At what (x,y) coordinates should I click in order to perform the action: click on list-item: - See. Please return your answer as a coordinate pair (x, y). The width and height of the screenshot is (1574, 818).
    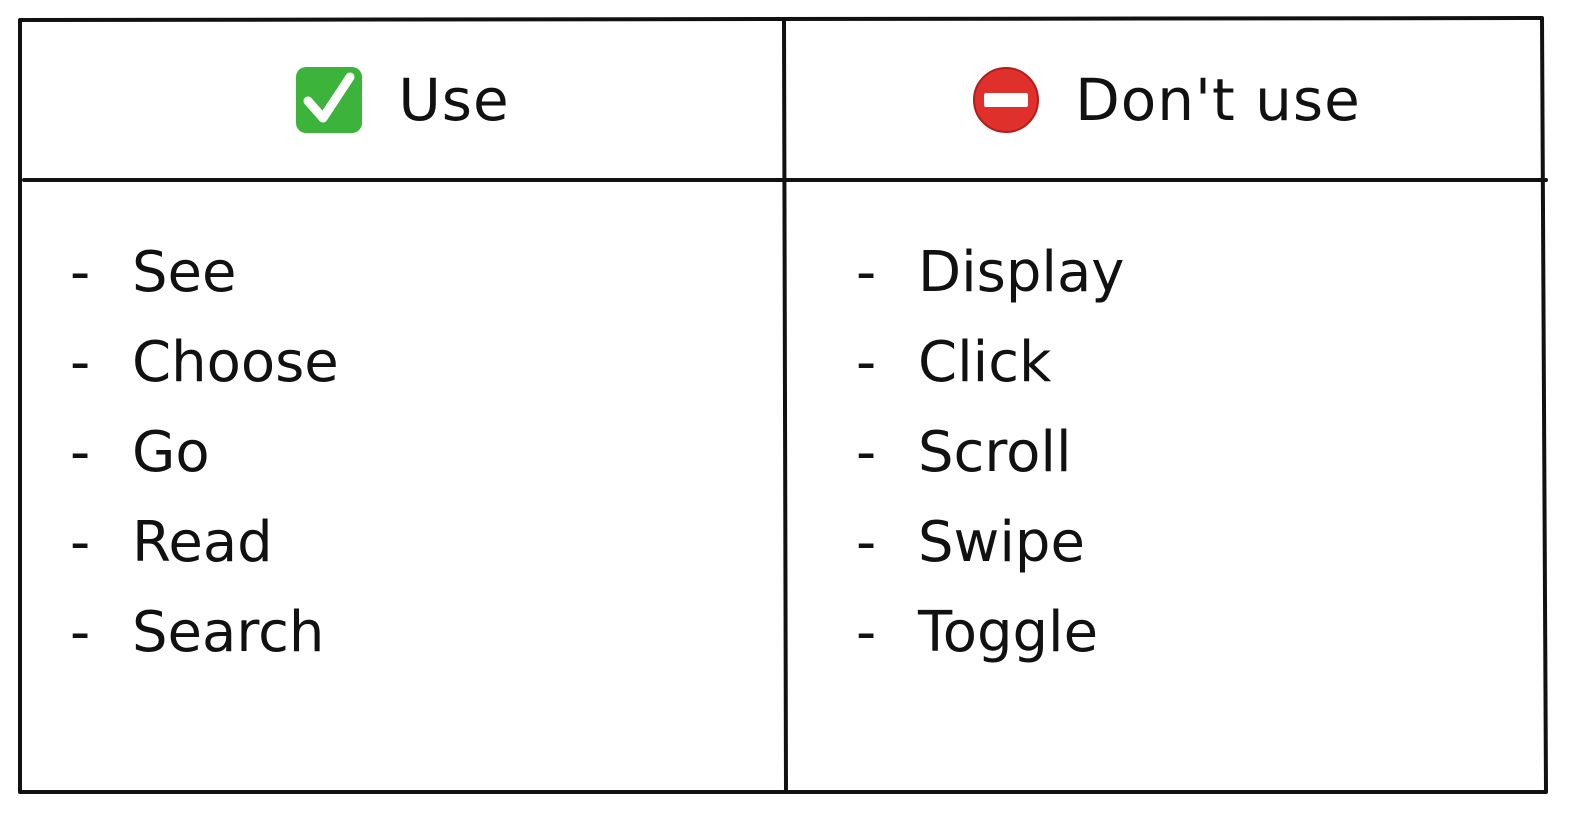
    Looking at the image, I should click on (204, 273).